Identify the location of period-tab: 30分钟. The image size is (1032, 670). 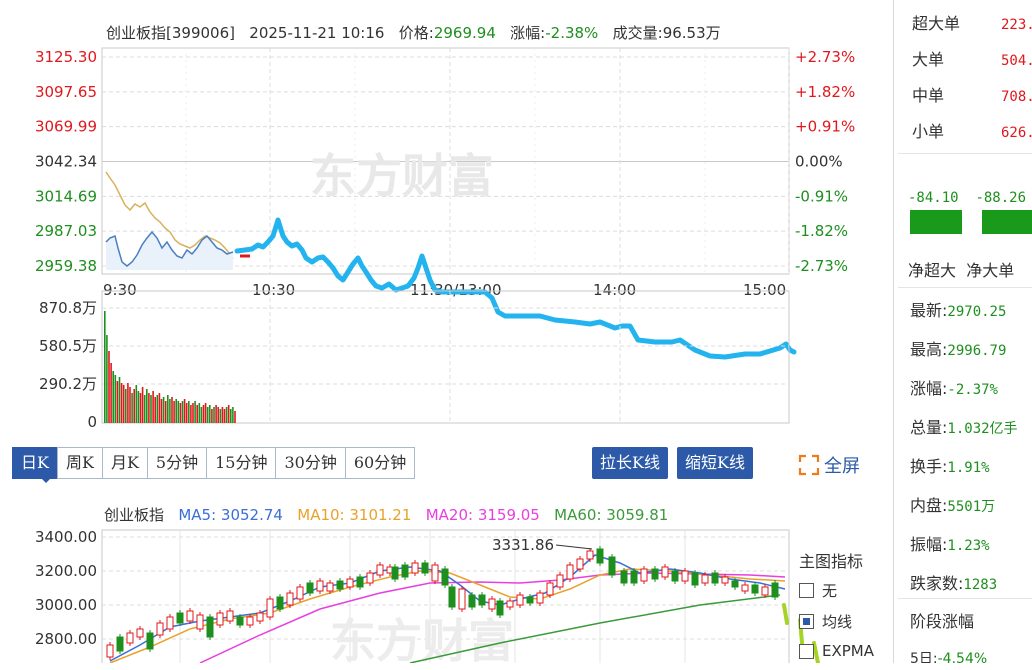
(310, 463).